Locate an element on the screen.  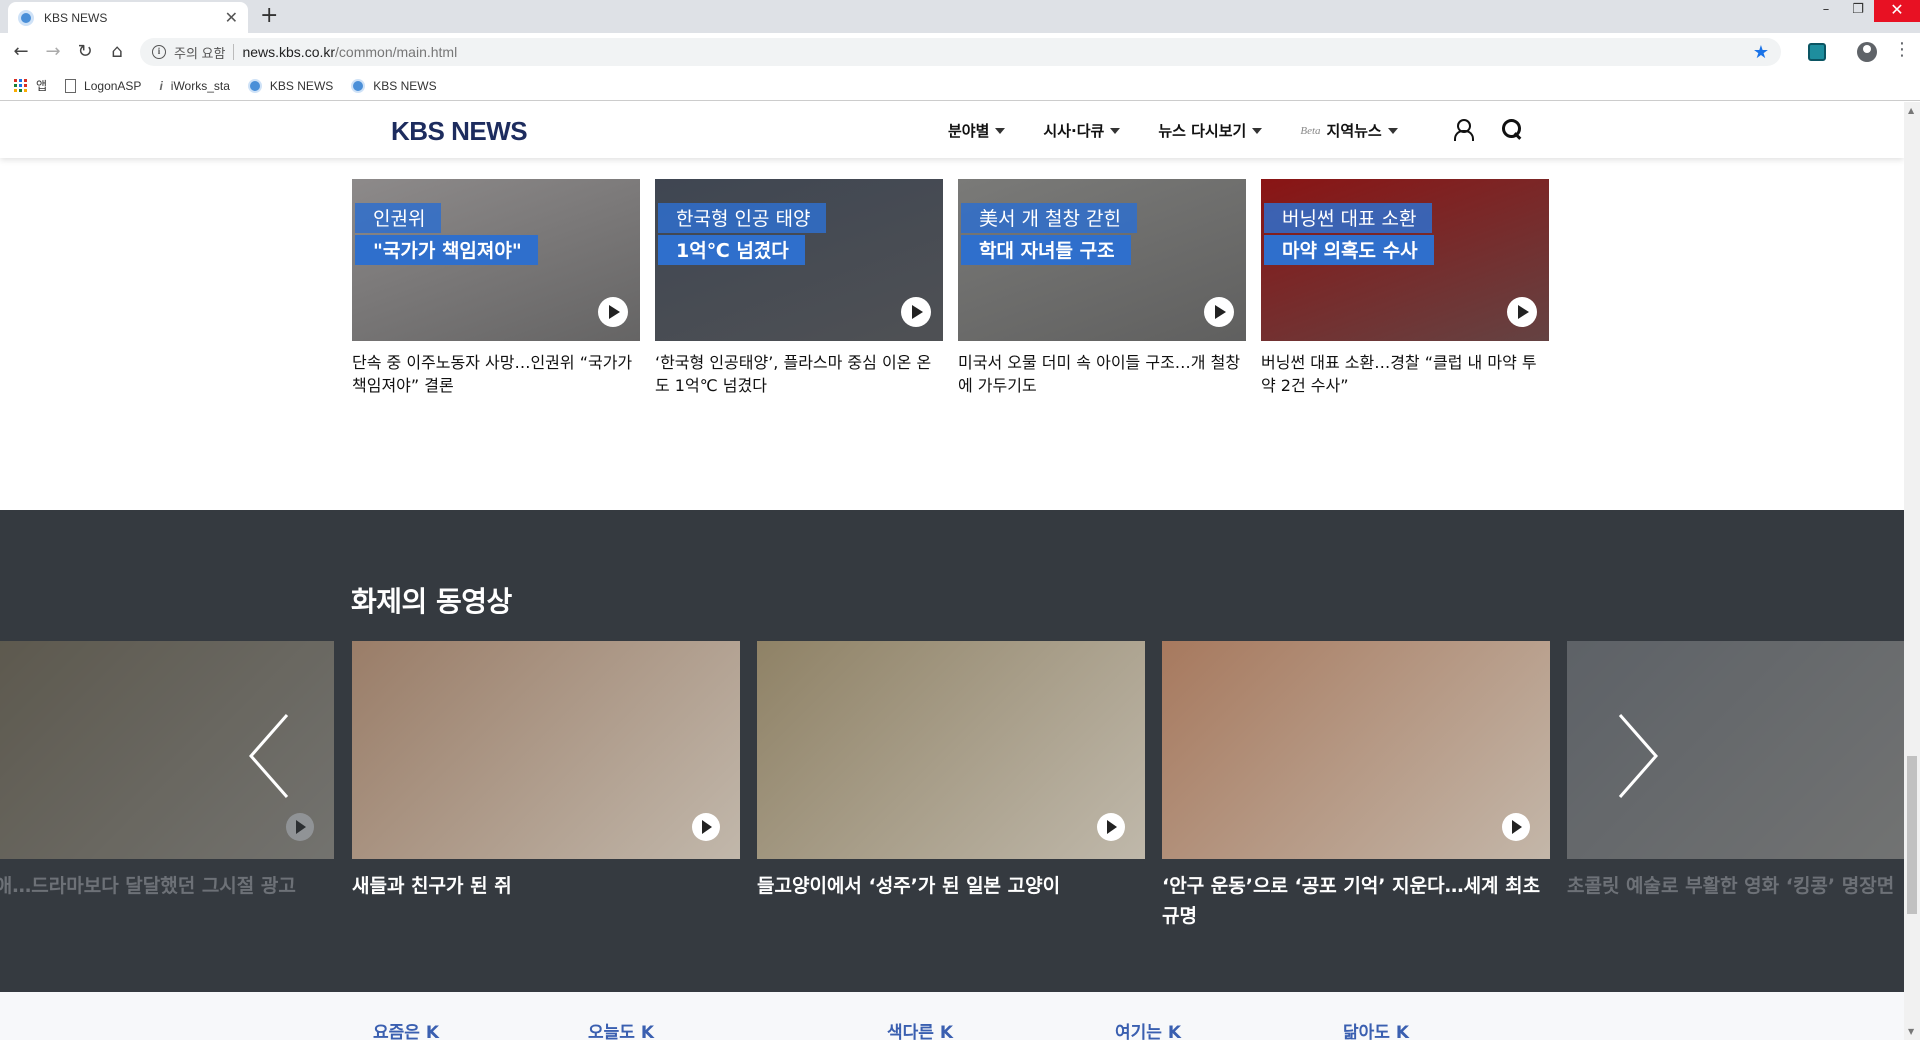
reload-icon: ↻ is located at coordinates (85, 52).